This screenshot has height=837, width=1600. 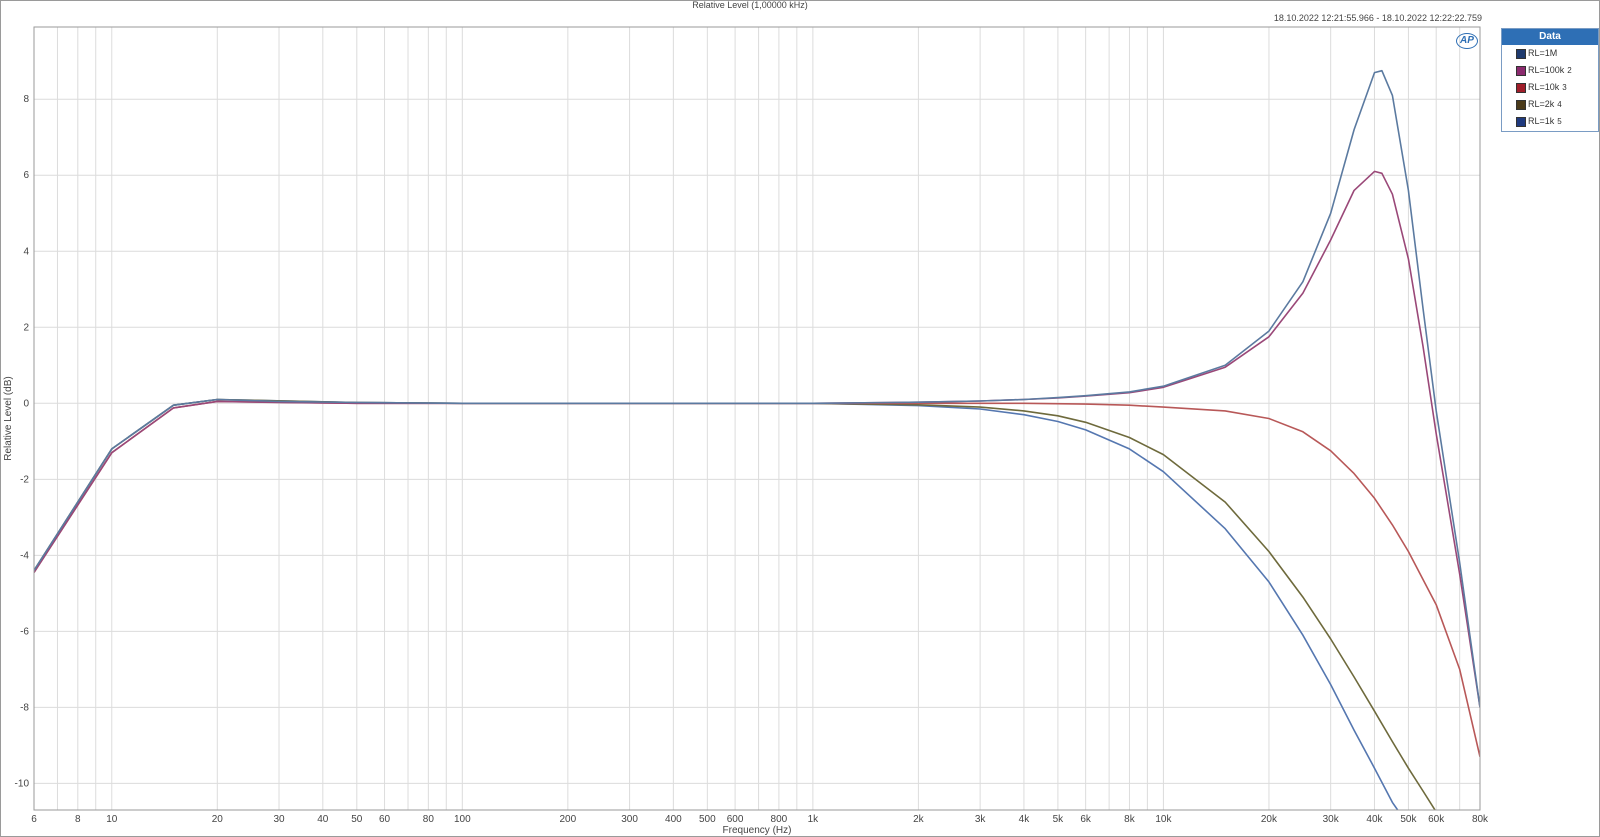 I want to click on legend-title: Data, so click(x=1550, y=37).